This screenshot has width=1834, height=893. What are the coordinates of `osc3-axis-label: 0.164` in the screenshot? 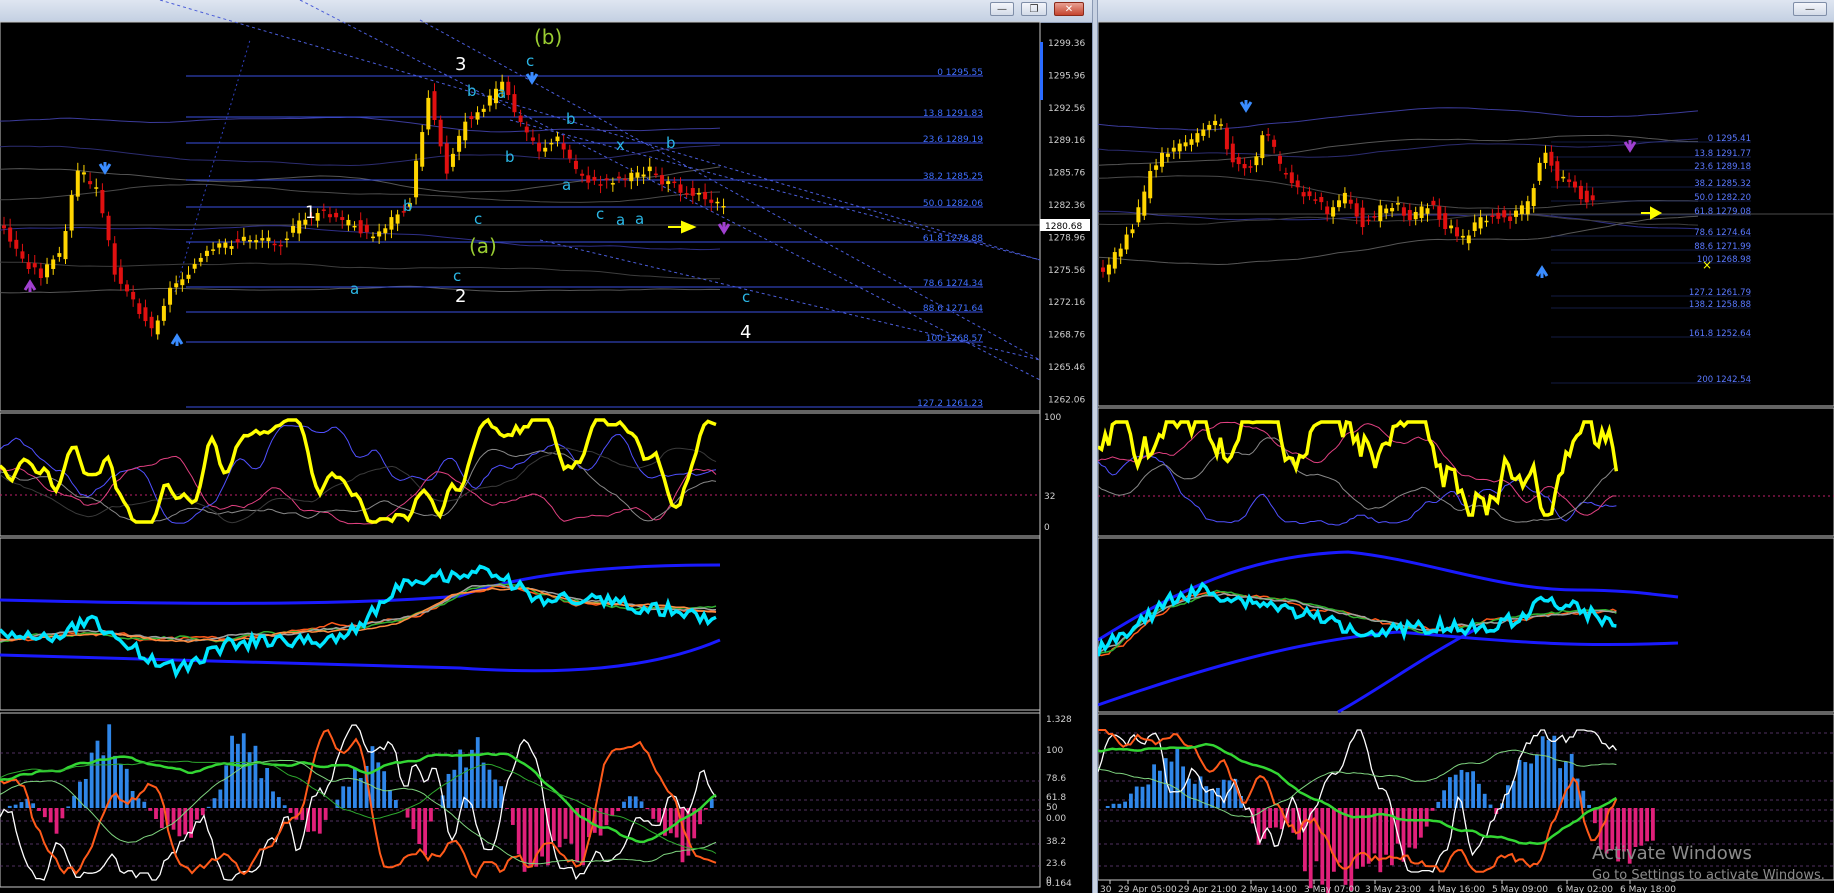 It's located at (1059, 884).